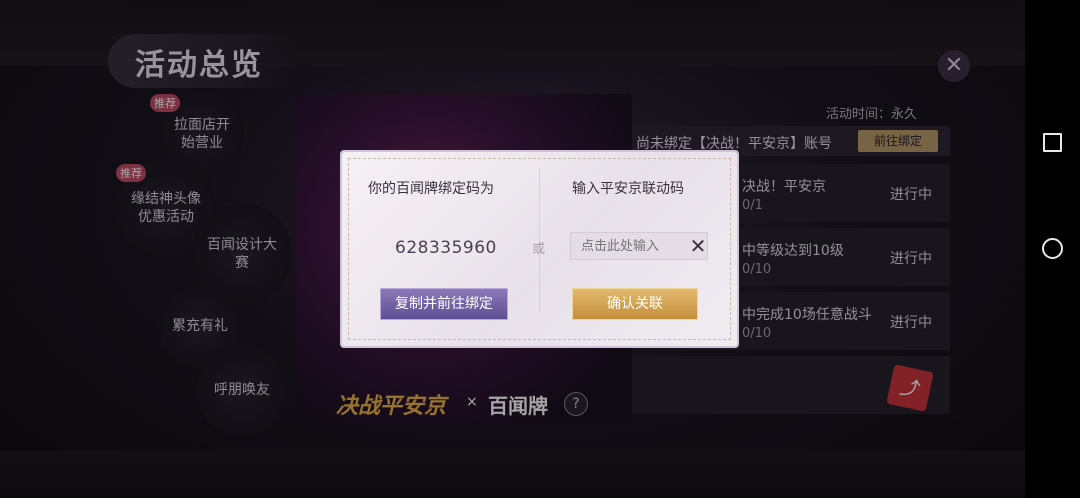 This screenshot has height=498, width=1080. I want to click on home-icon, so click(1052, 248).